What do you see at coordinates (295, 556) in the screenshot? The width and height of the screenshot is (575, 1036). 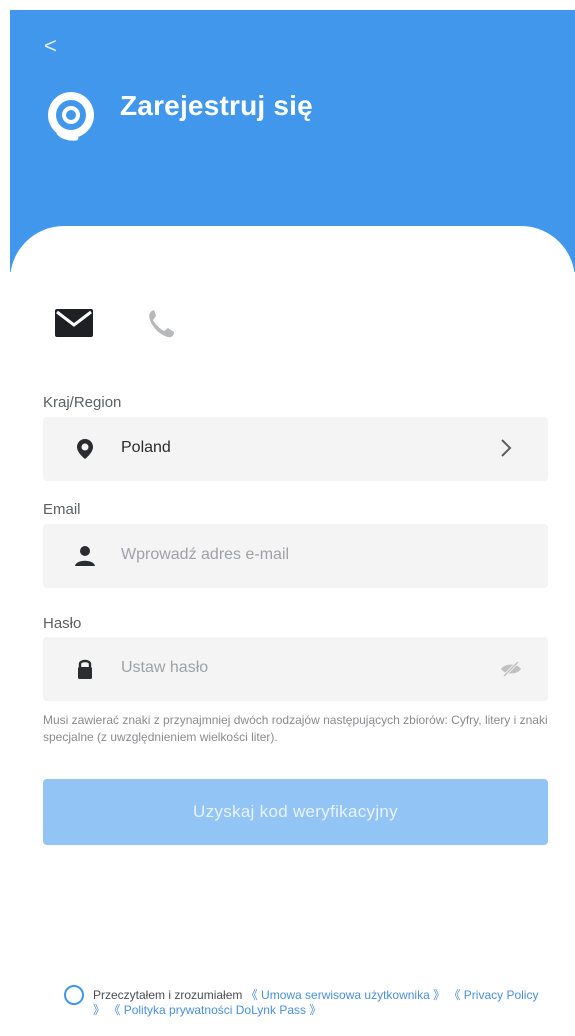 I see `email-field: Wprowadź adres e-mail` at bounding box center [295, 556].